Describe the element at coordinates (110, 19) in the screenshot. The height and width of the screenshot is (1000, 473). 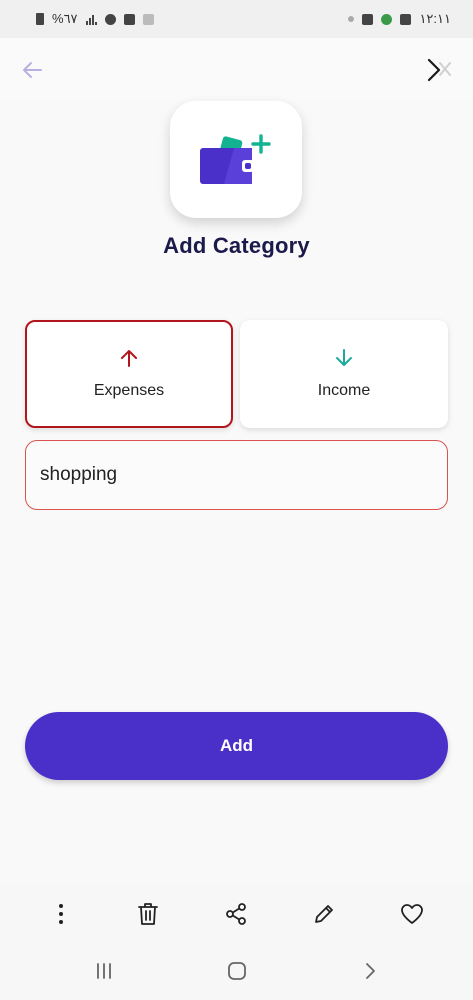
I see `alarm-icon` at that location.